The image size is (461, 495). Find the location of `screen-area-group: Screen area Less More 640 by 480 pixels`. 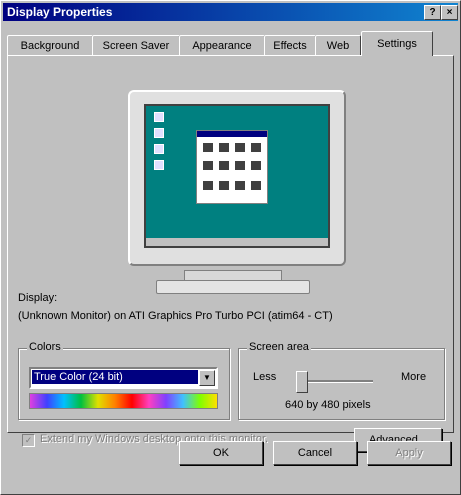

screen-area-group: Screen area Less More 640 by 480 pixels is located at coordinates (341, 380).